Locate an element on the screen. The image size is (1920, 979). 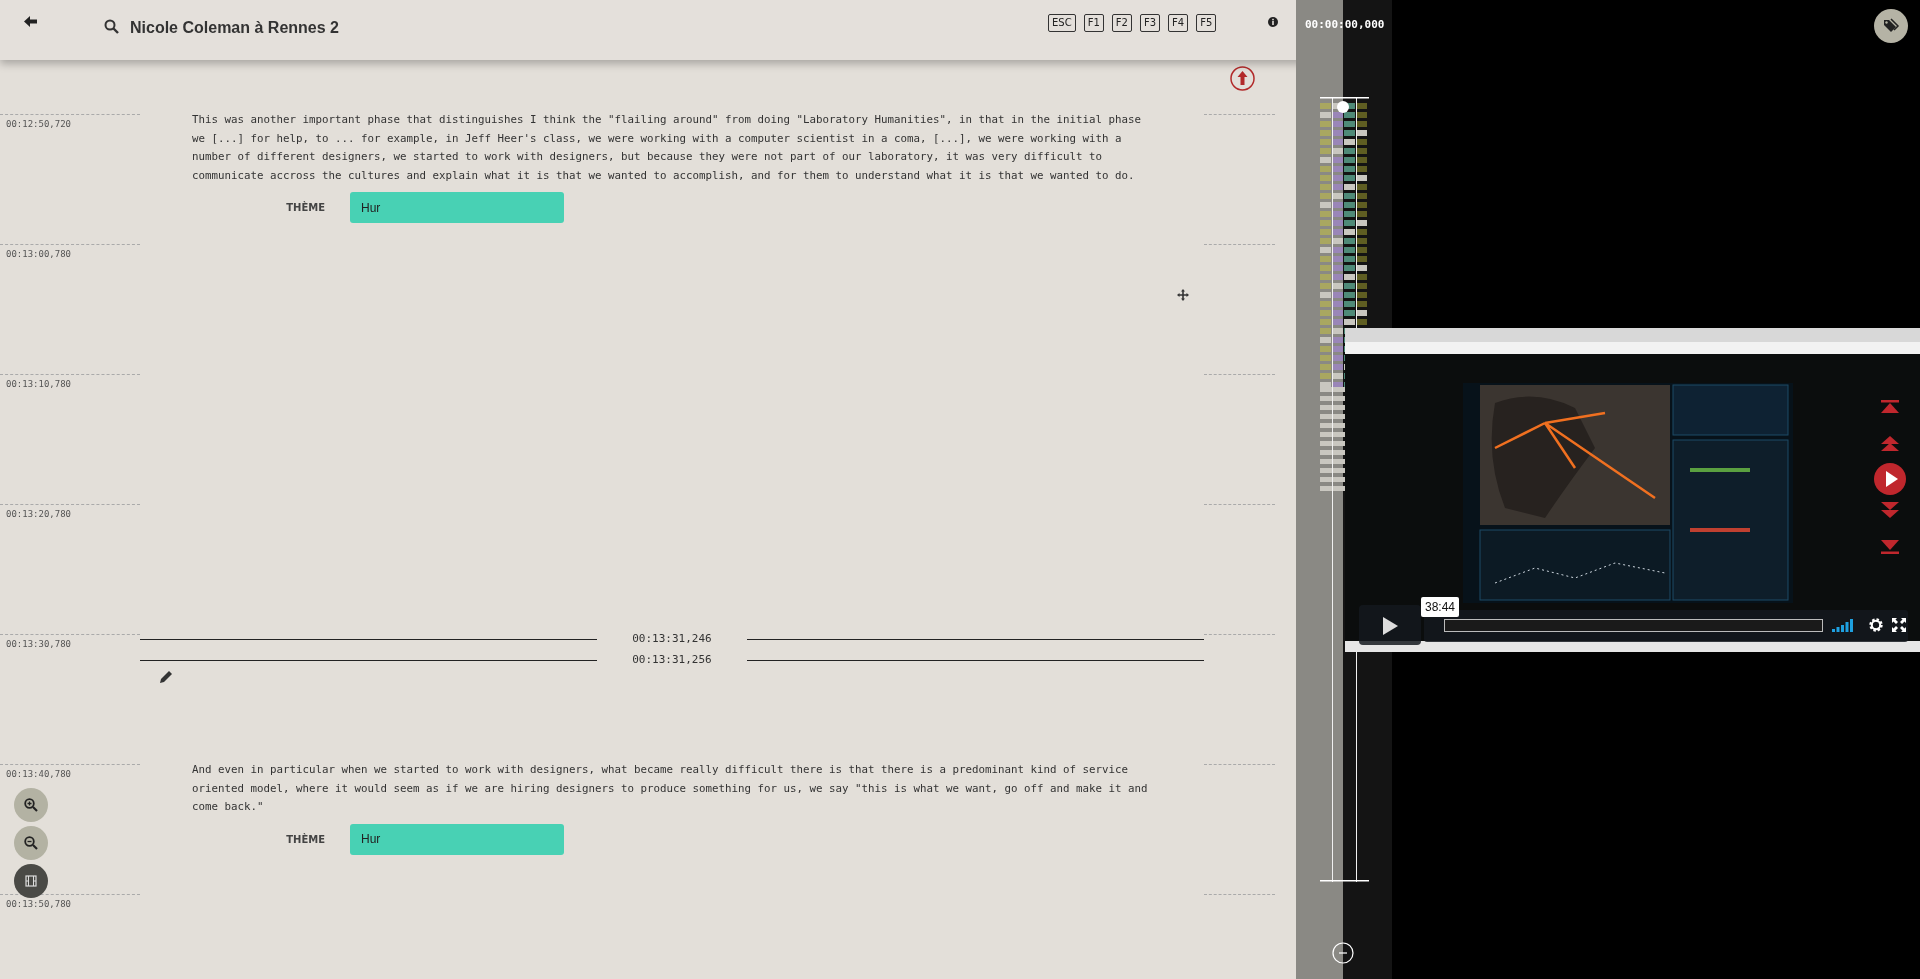
time-label: 00:13:50,780 is located at coordinates (39, 904).